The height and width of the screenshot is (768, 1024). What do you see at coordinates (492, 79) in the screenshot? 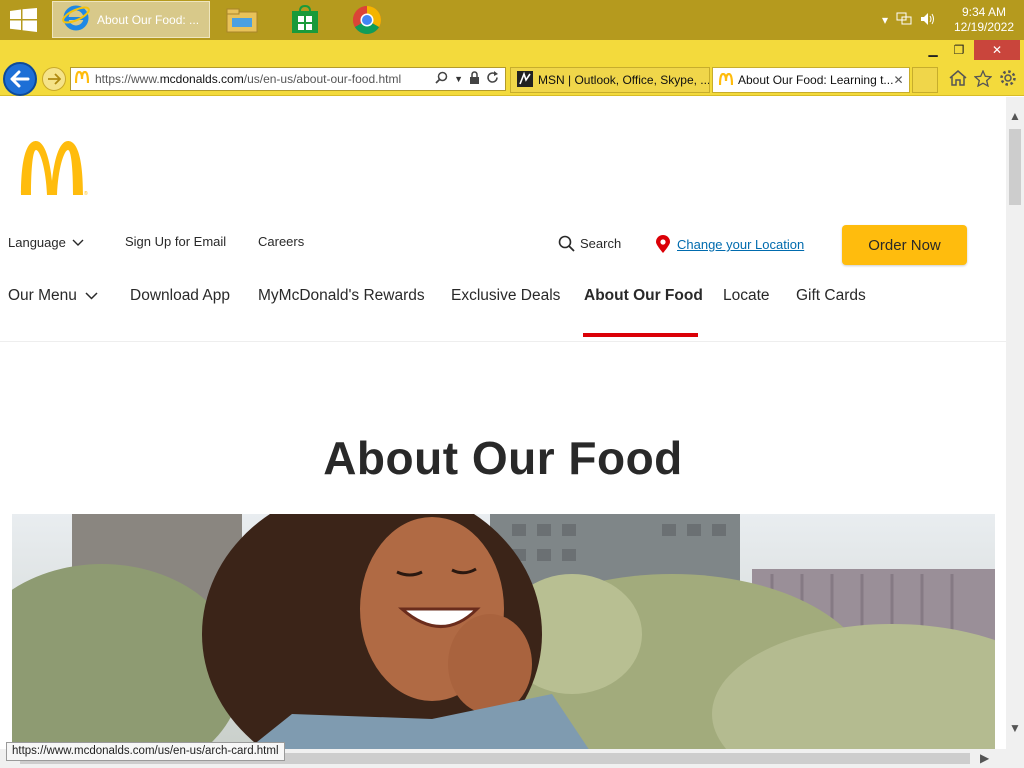
I see `refresh-icon` at bounding box center [492, 79].